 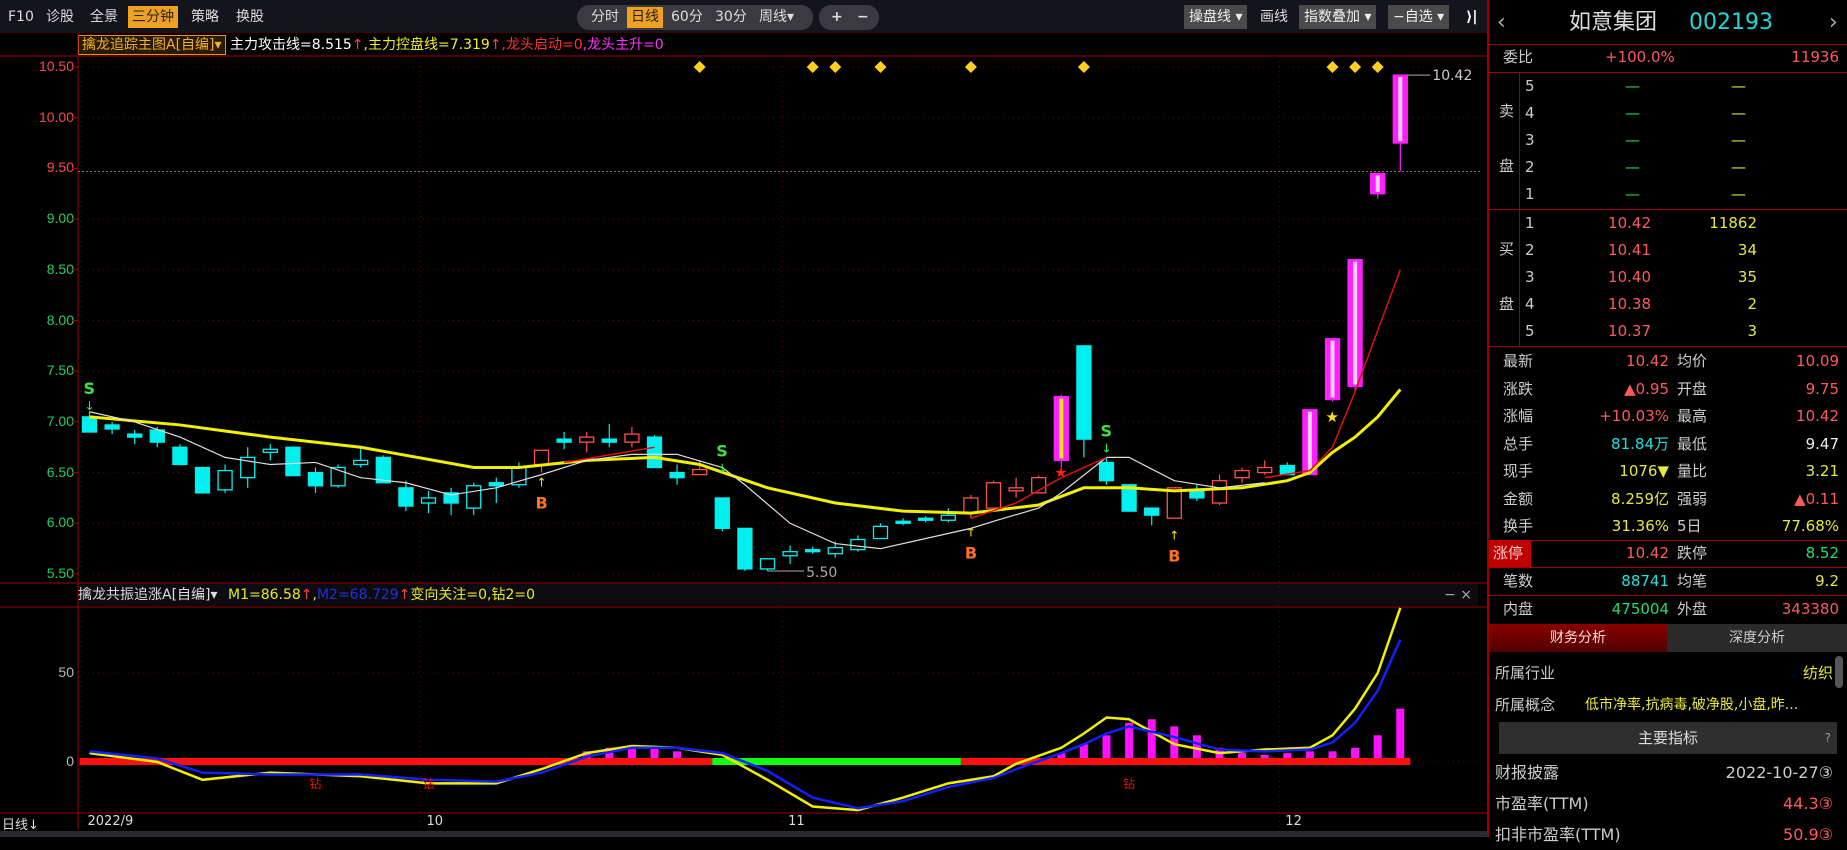 I want to click on limit-row: 涨停 10.42 跌停 8.52, so click(x=1668, y=553).